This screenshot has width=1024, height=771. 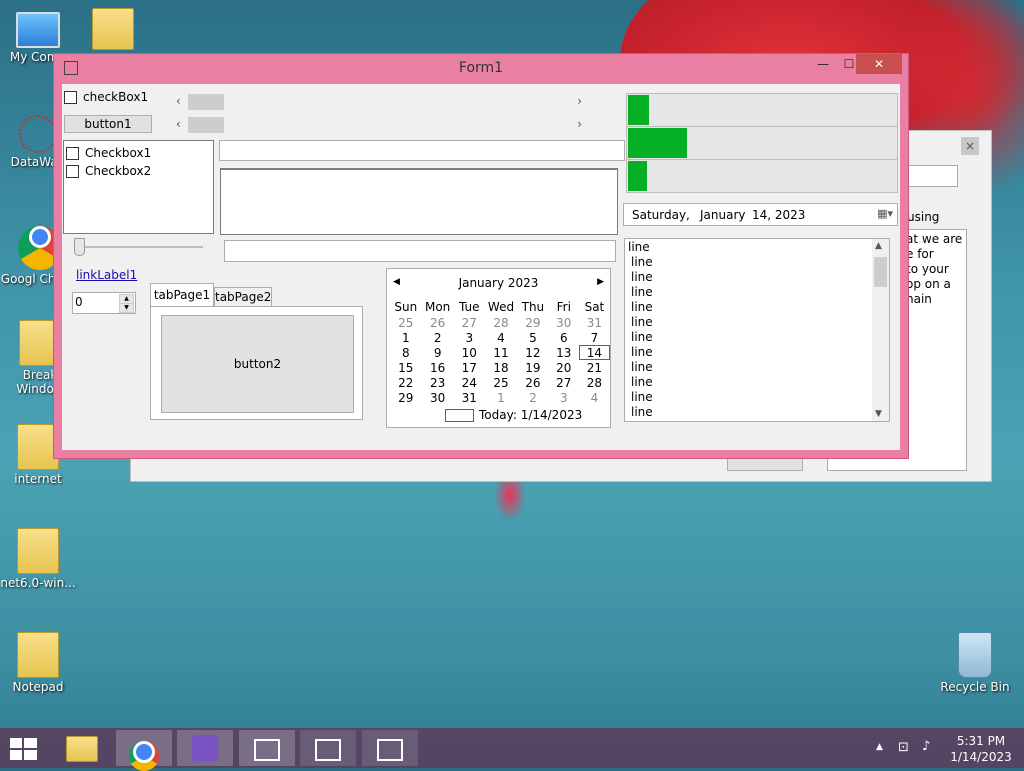 I want to click on dtp-day: Saturday, so click(x=659, y=215).